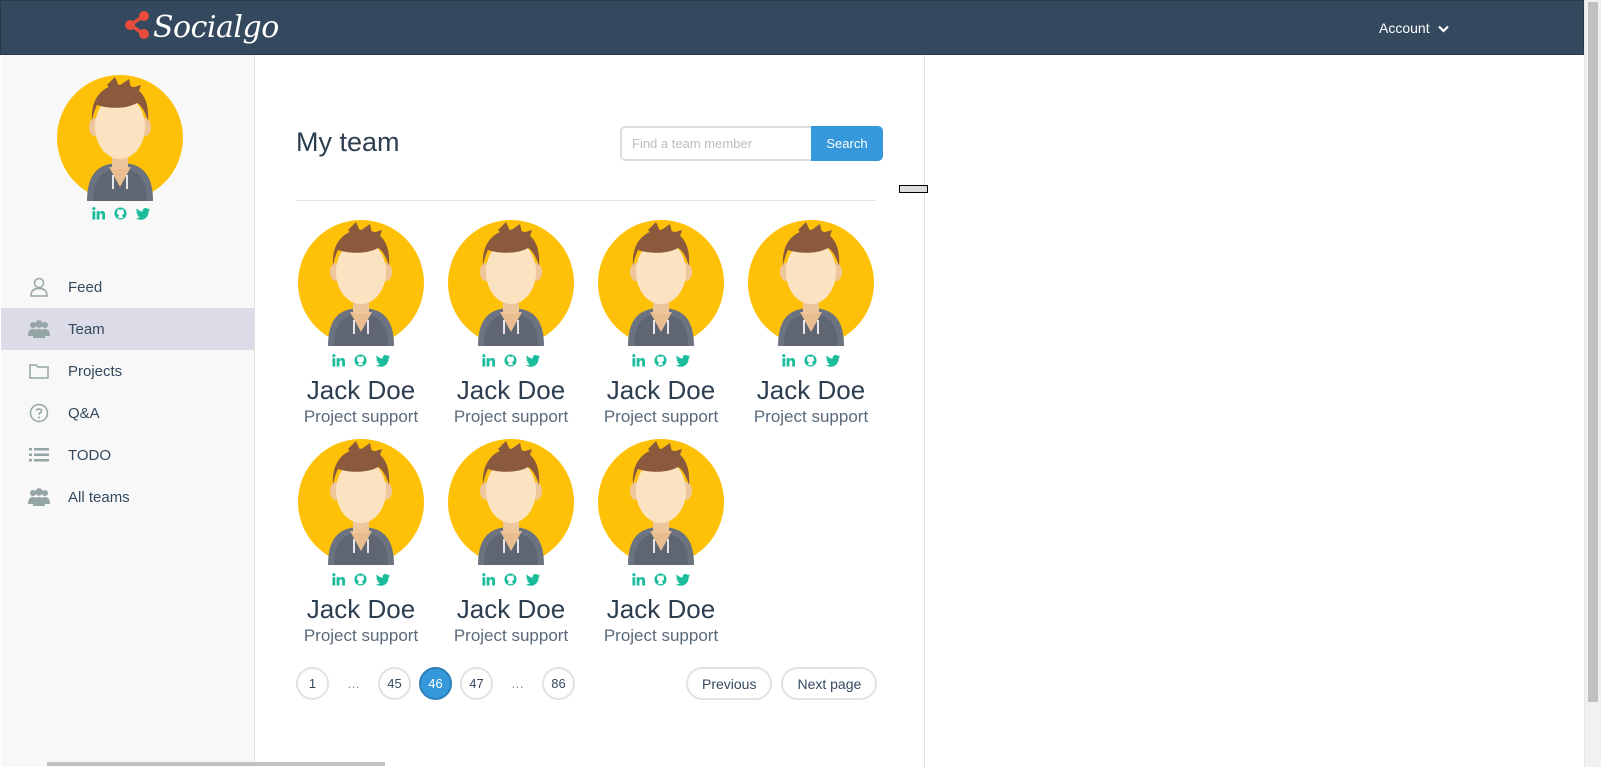  Describe the element at coordinates (1404, 28) in the screenshot. I see `account-label: Account` at that location.